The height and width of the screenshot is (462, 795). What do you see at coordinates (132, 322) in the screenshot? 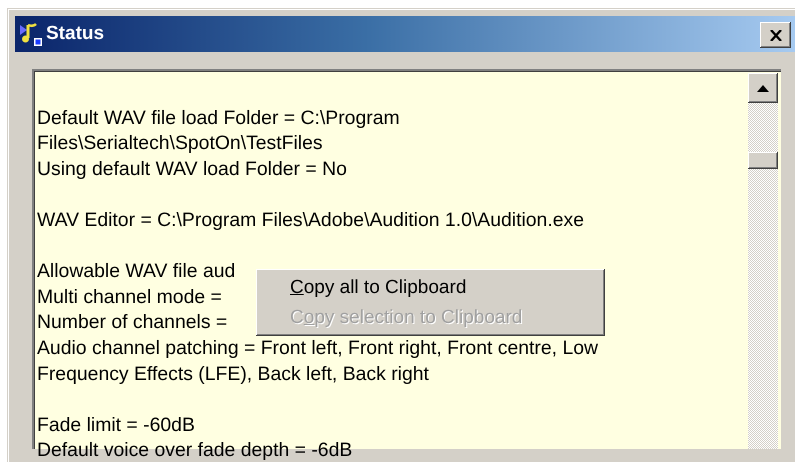
I see `status-line: Number of channels =` at bounding box center [132, 322].